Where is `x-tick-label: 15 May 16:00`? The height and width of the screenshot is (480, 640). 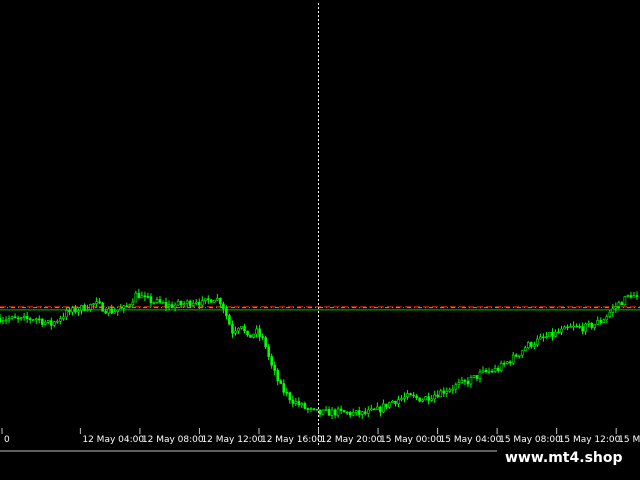
x-tick-label: 15 May 16:00 is located at coordinates (629, 440).